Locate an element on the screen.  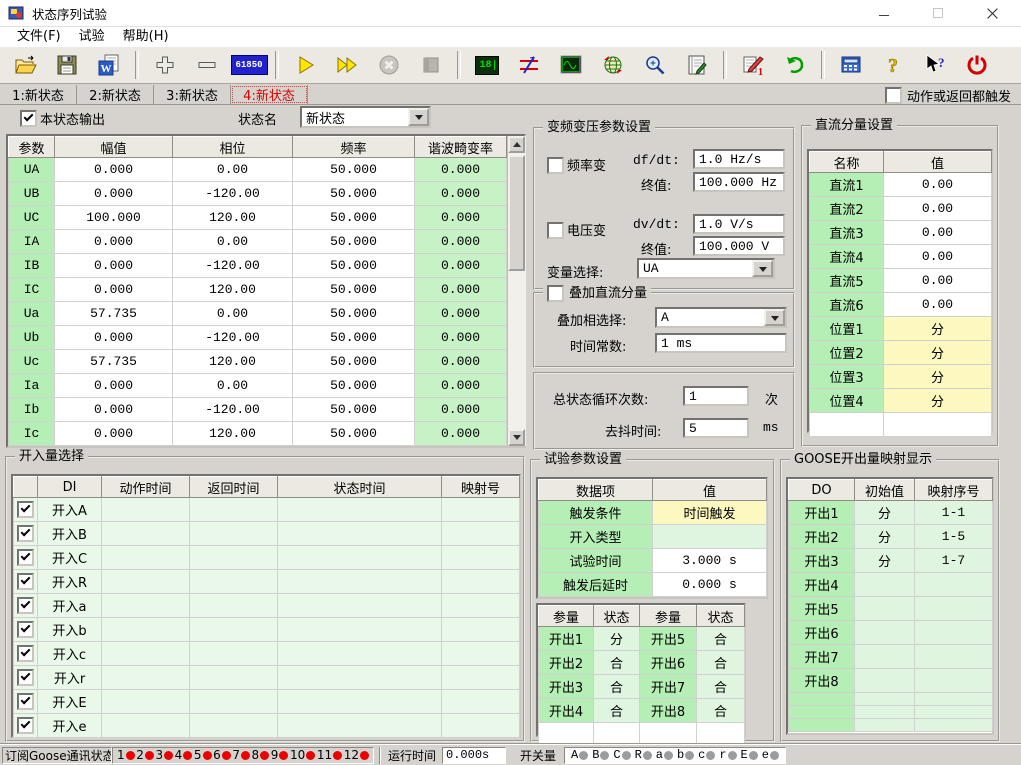
remove-state-button is located at coordinates (207, 65).